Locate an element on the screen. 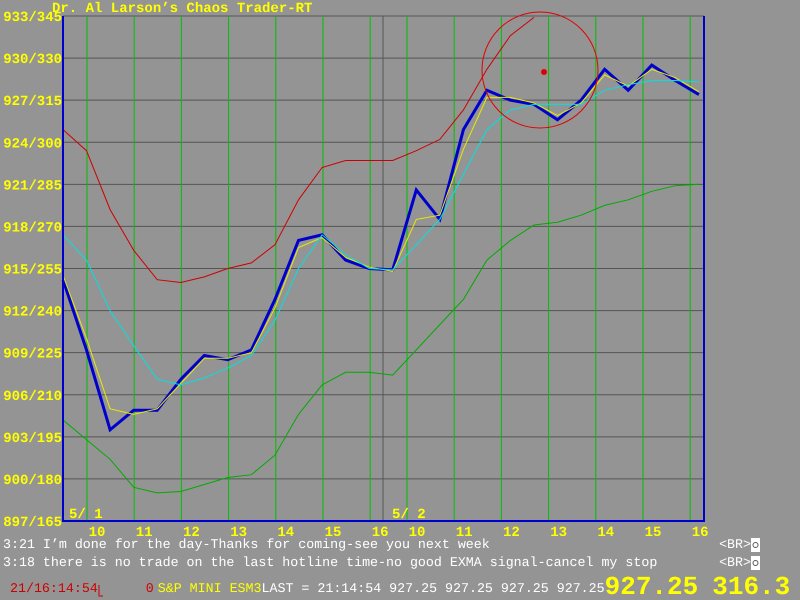 The width and height of the screenshot is (800, 600). day-label: 5/ 1 is located at coordinates (86, 515).